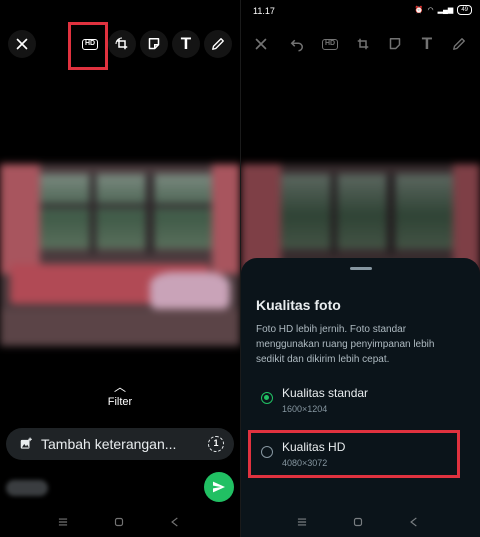 This screenshot has width=480, height=537. I want to click on chevron-up-icon: ︿, so click(119, 387).